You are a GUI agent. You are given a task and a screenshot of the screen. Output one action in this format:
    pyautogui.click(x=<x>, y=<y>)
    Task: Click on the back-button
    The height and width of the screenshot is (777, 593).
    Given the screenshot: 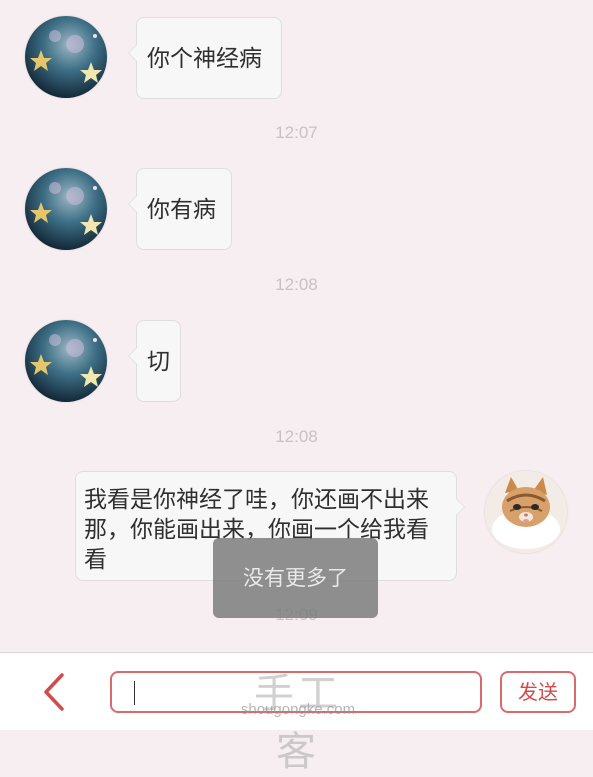 What is the action you would take?
    pyautogui.click(x=55, y=692)
    